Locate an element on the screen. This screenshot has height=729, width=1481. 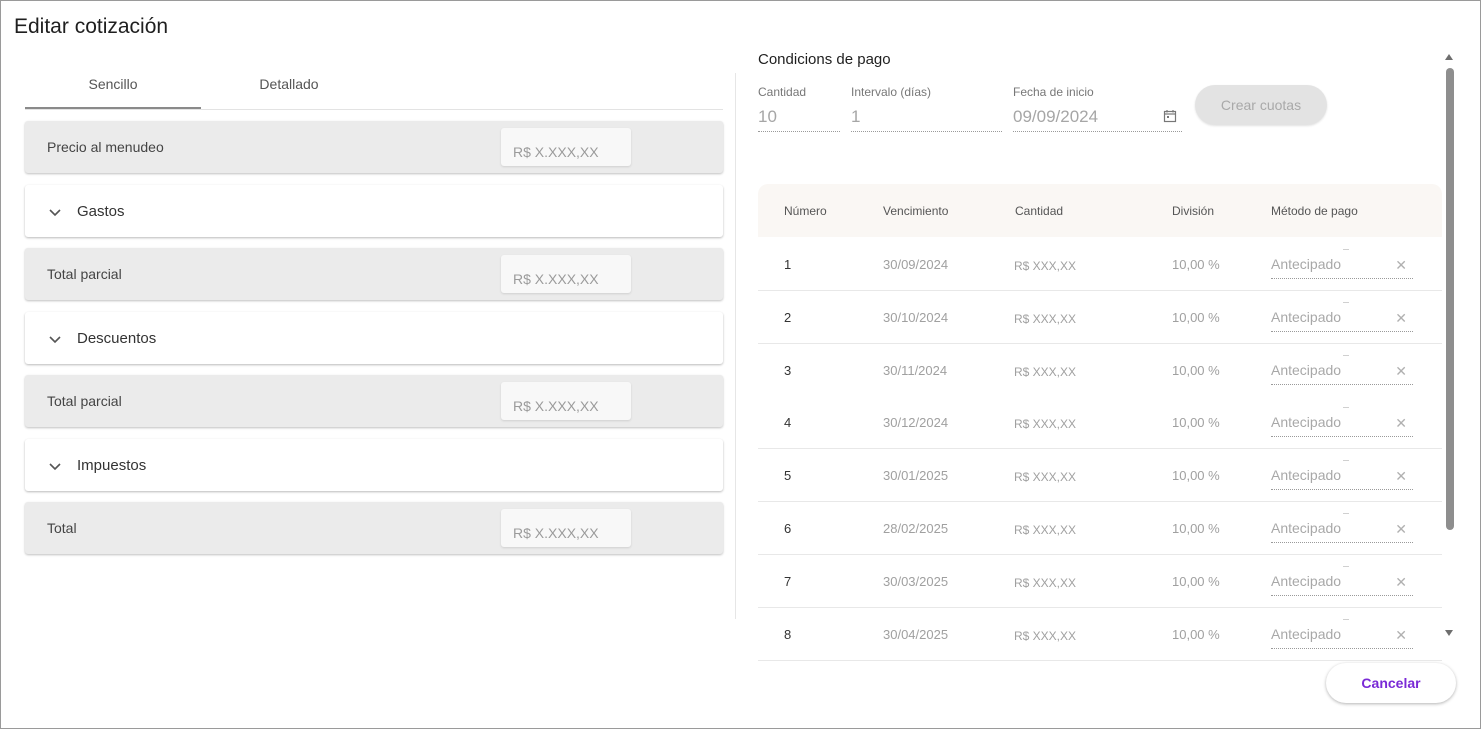
installment-due-date: 30/01/2025 is located at coordinates (916, 476).